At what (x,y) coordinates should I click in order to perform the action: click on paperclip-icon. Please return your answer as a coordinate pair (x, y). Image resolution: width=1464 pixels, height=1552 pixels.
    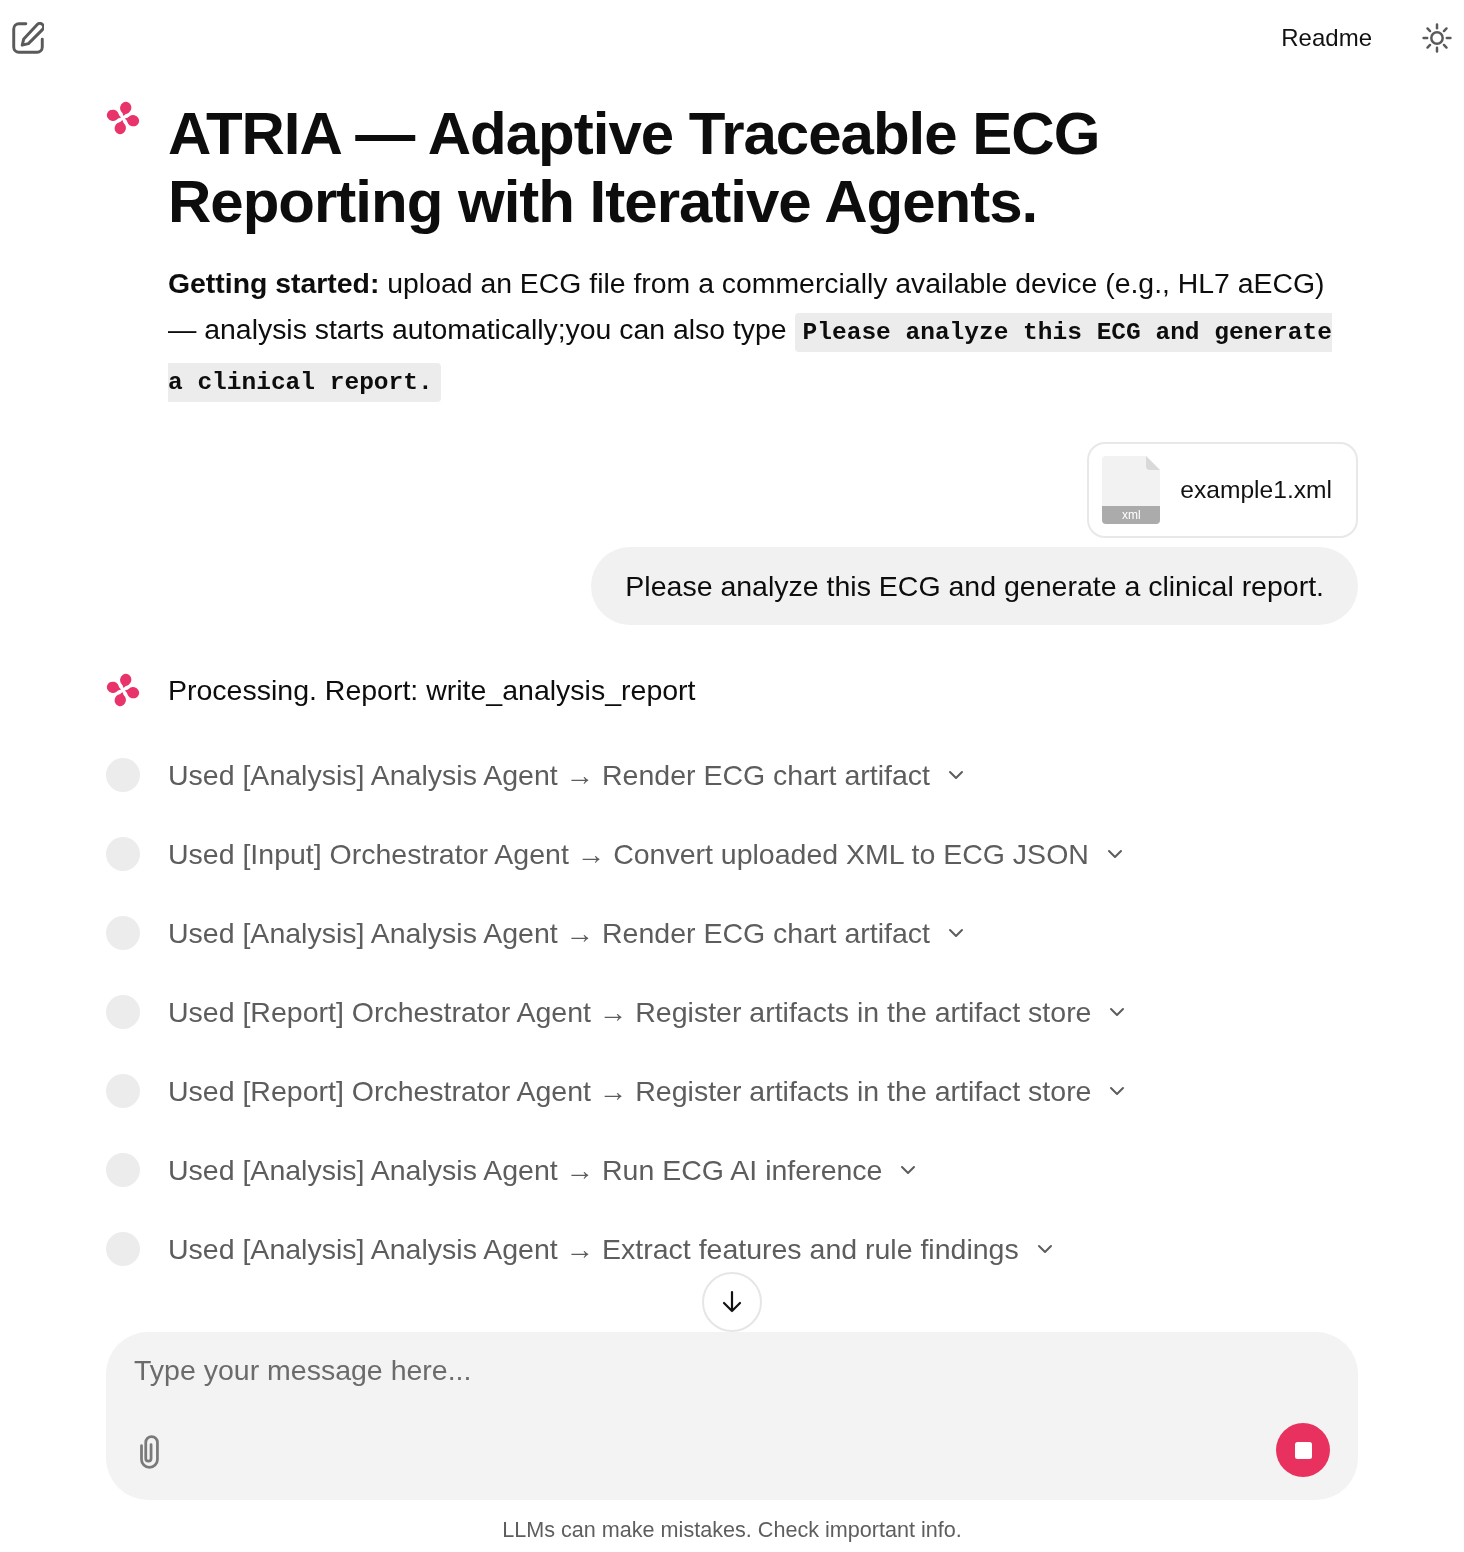
    Looking at the image, I should click on (150, 1452).